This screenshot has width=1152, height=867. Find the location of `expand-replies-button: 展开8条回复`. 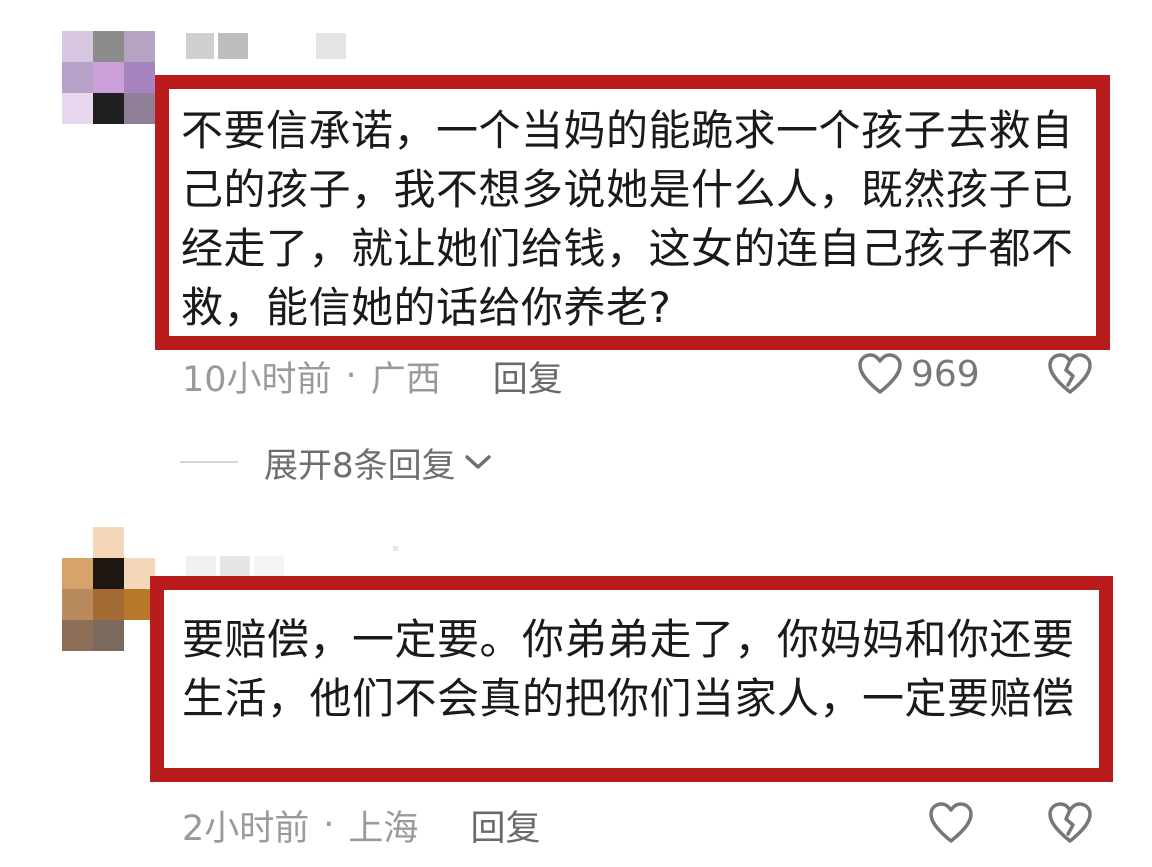

expand-replies-button: 展开8条回复 is located at coordinates (336, 463).